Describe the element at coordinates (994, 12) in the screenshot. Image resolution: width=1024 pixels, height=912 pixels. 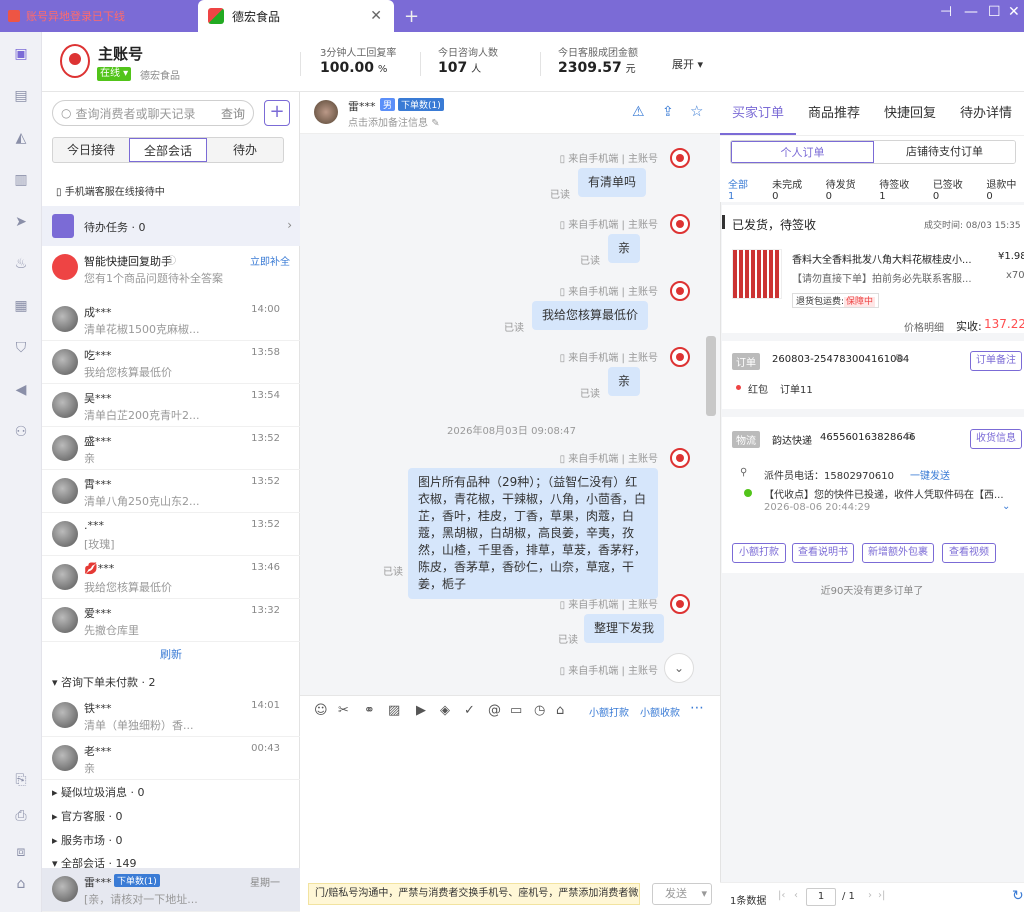
I see `maximize-icon: ☐` at that location.